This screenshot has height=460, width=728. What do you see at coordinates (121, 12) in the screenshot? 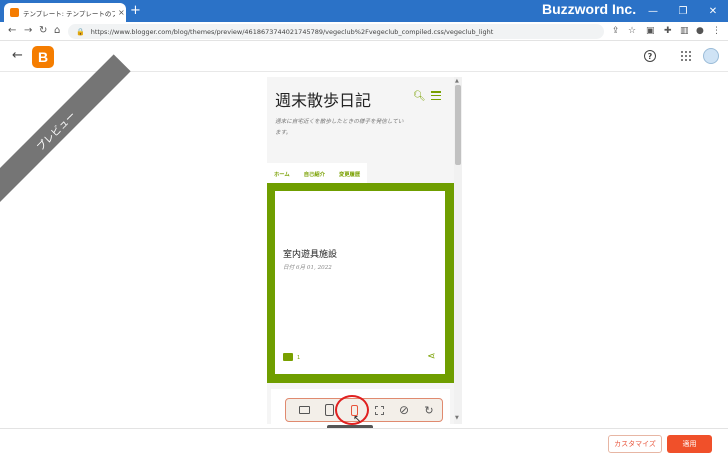
I see `tab-close-icon: ×` at bounding box center [121, 12].